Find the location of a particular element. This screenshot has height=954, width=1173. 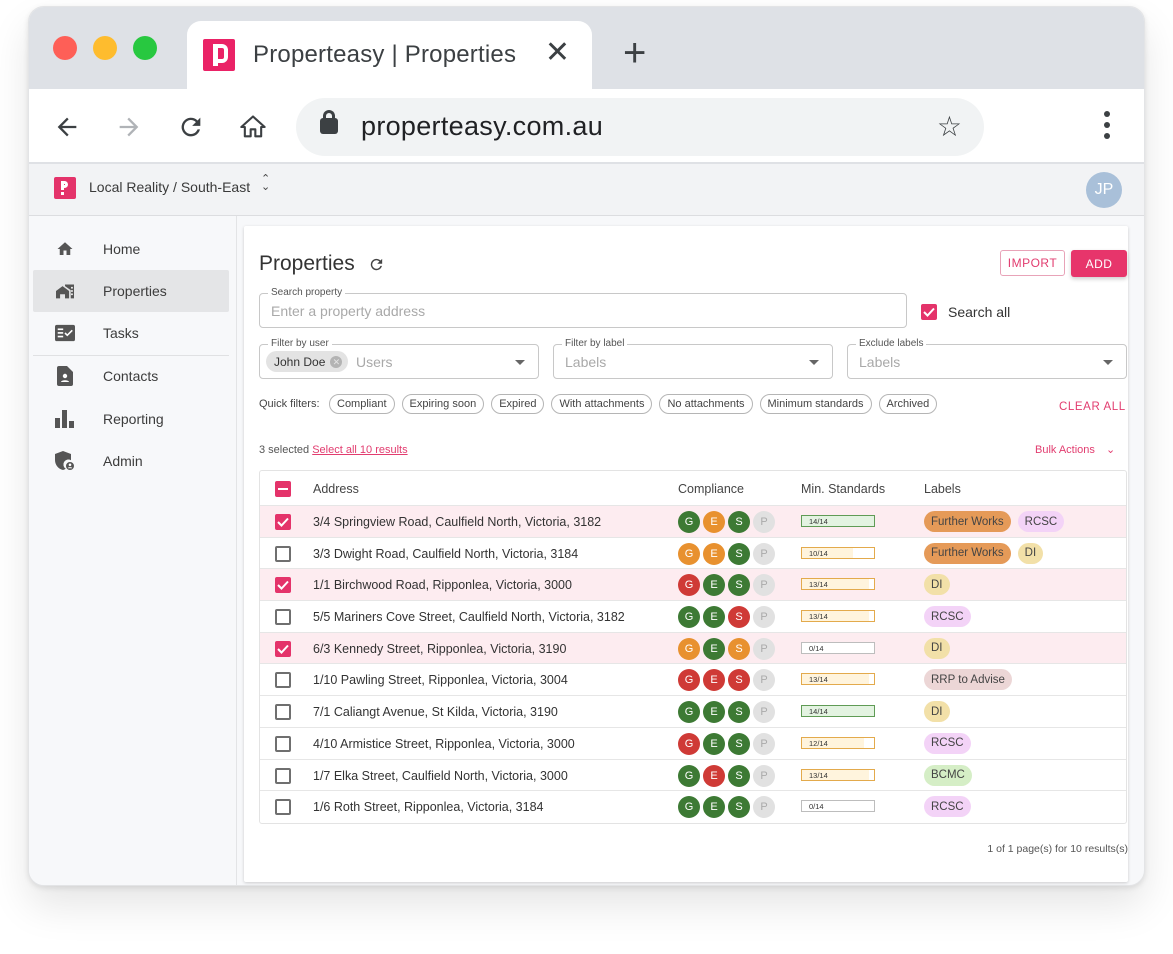

select-all-checkbox is located at coordinates (283, 489).